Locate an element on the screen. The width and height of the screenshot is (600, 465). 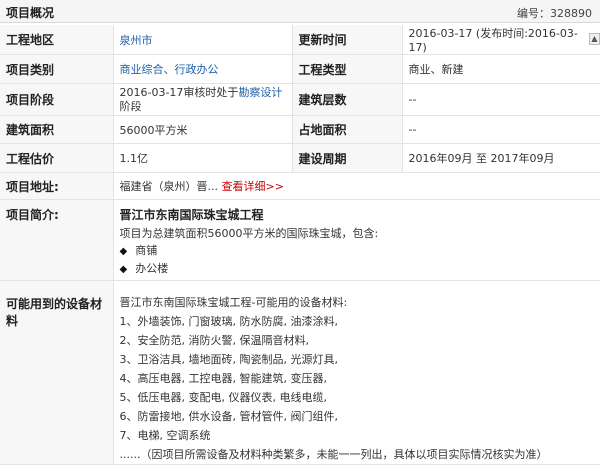
label-address: 项目地址: is located at coordinates (57, 186).